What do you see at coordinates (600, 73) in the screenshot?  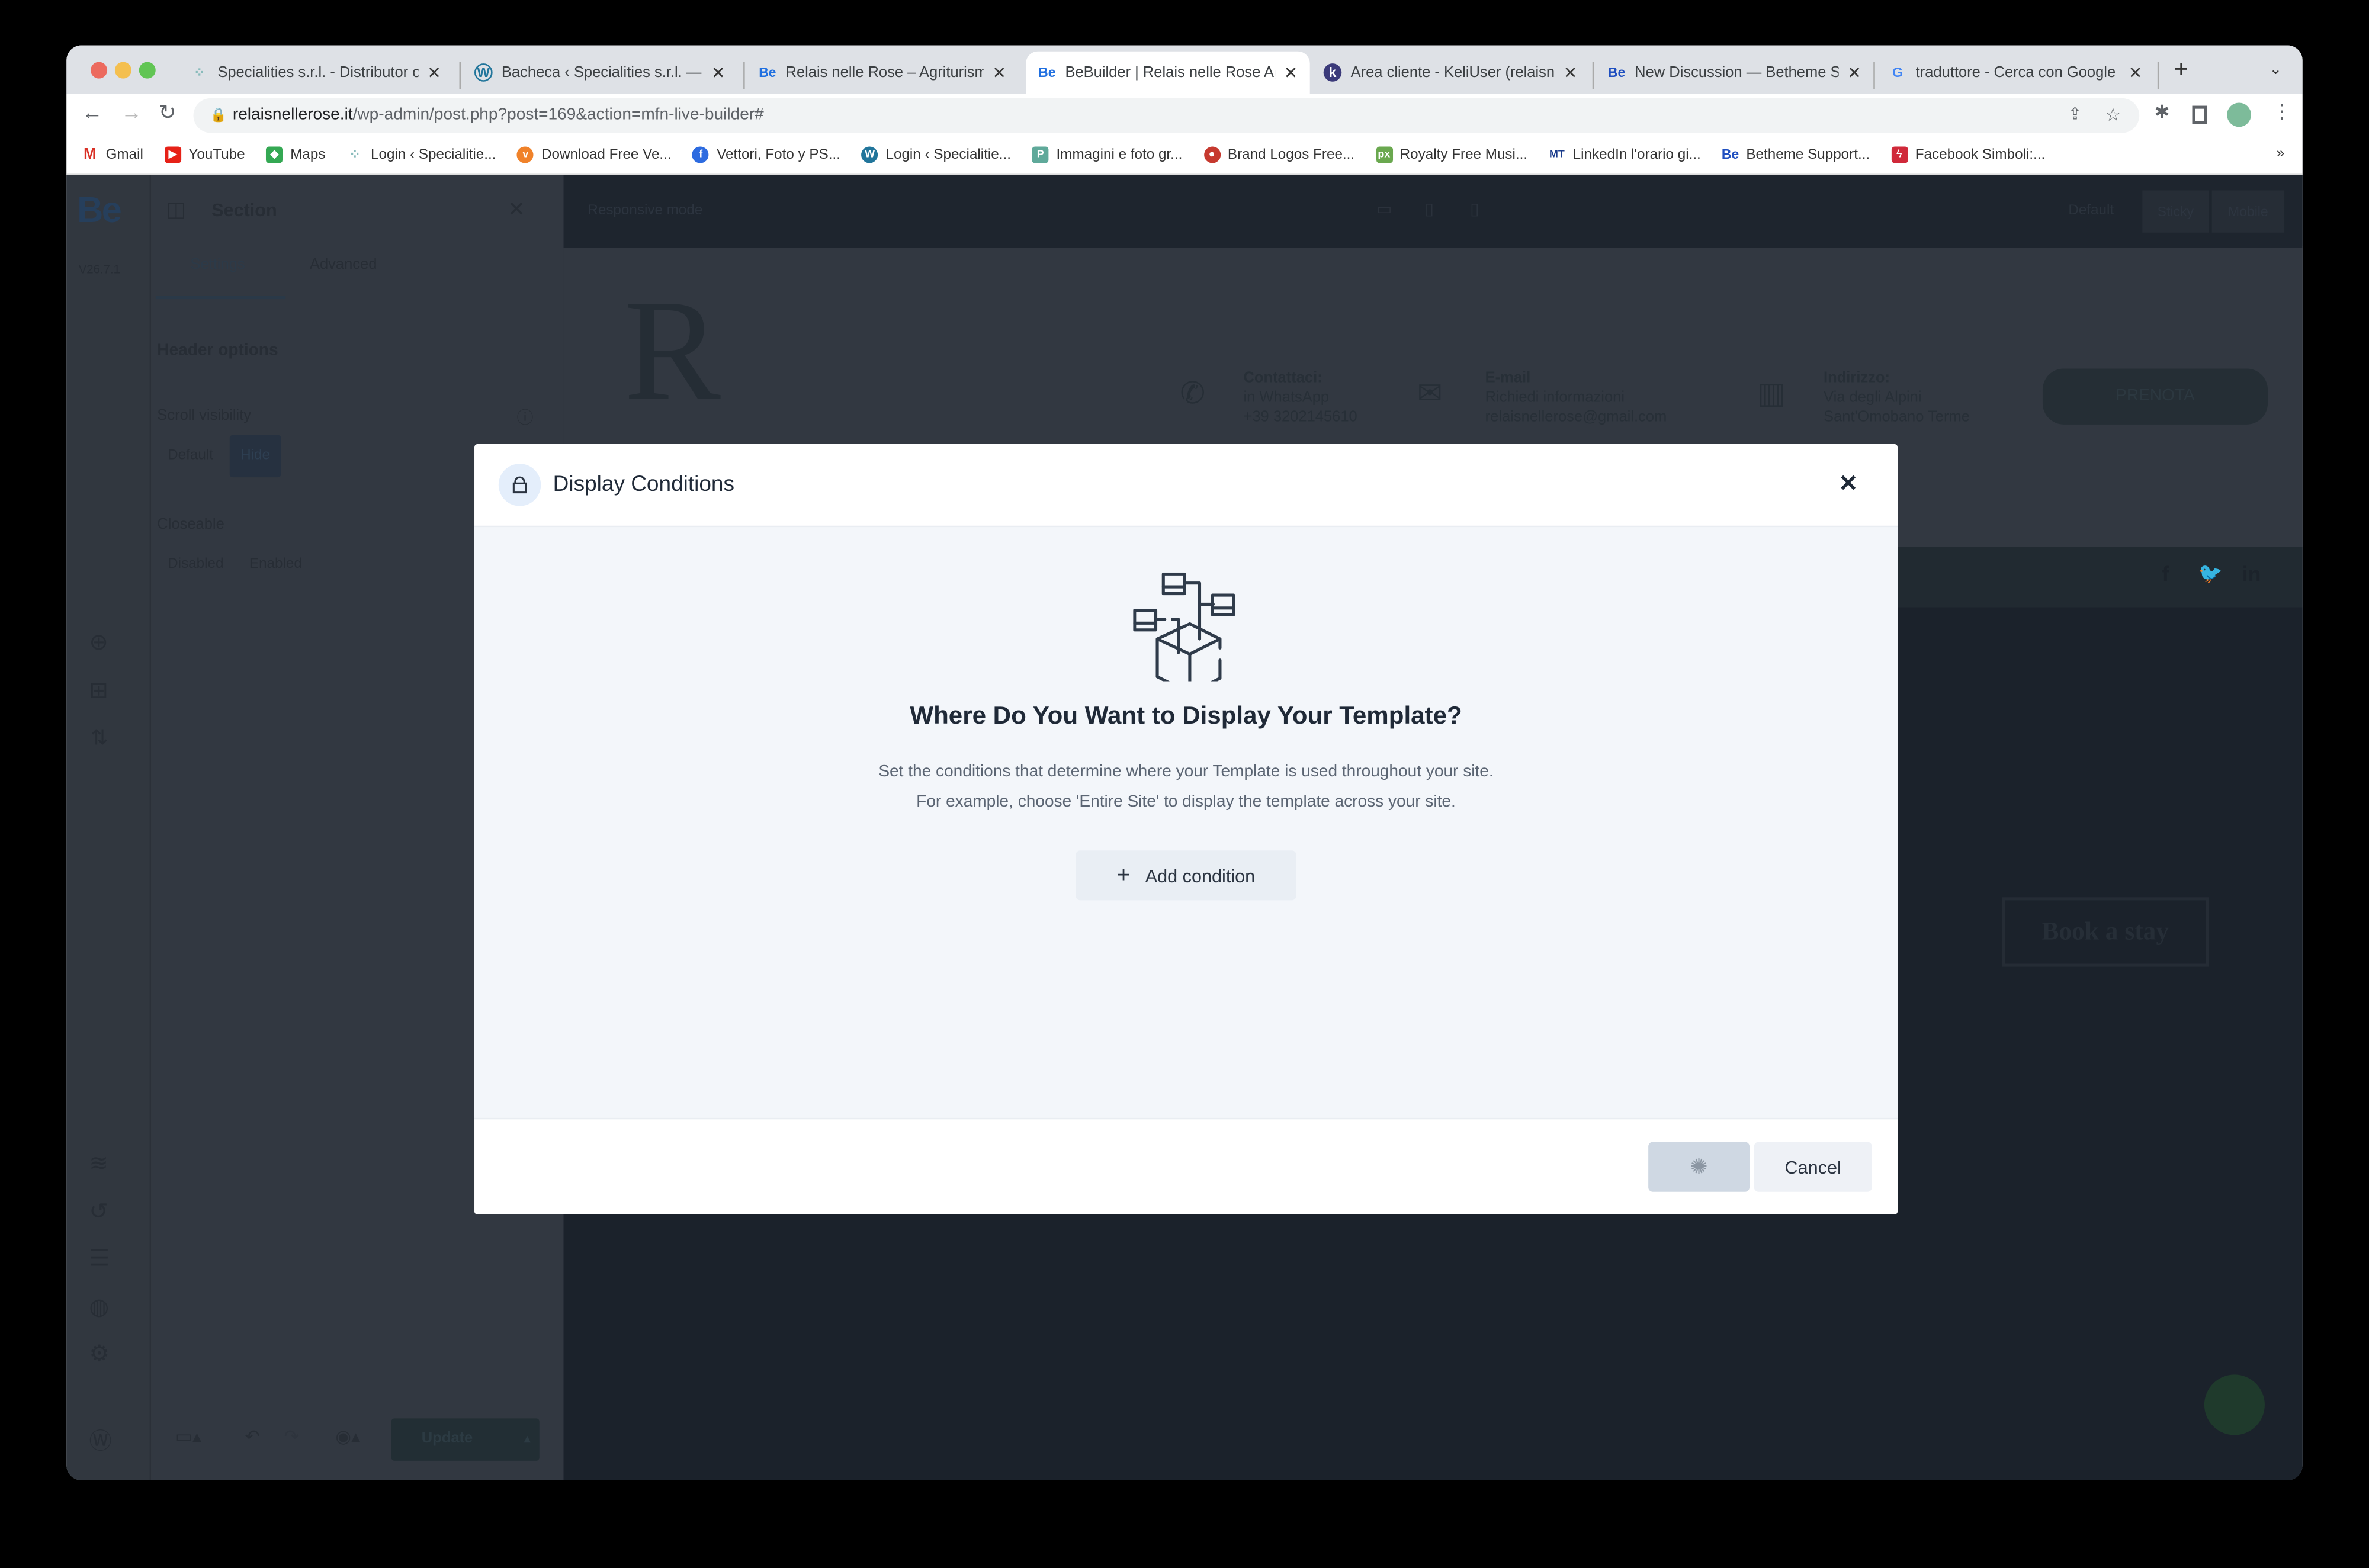 I see `browser-tab: W Bacheca ‹ Specialities s.r.l. — W ✕` at bounding box center [600, 73].